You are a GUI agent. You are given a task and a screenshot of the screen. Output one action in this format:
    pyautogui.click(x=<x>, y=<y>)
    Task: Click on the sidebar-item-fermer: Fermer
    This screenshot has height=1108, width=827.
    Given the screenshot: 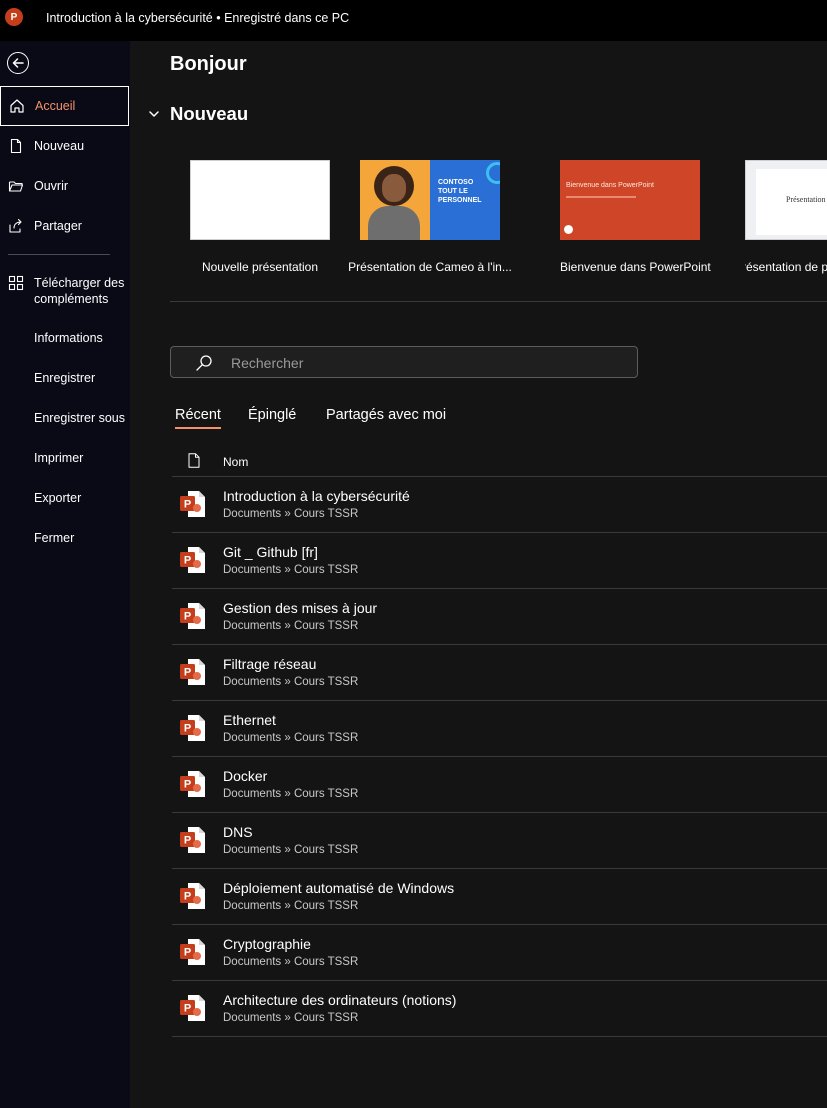 What is the action you would take?
    pyautogui.click(x=65, y=538)
    